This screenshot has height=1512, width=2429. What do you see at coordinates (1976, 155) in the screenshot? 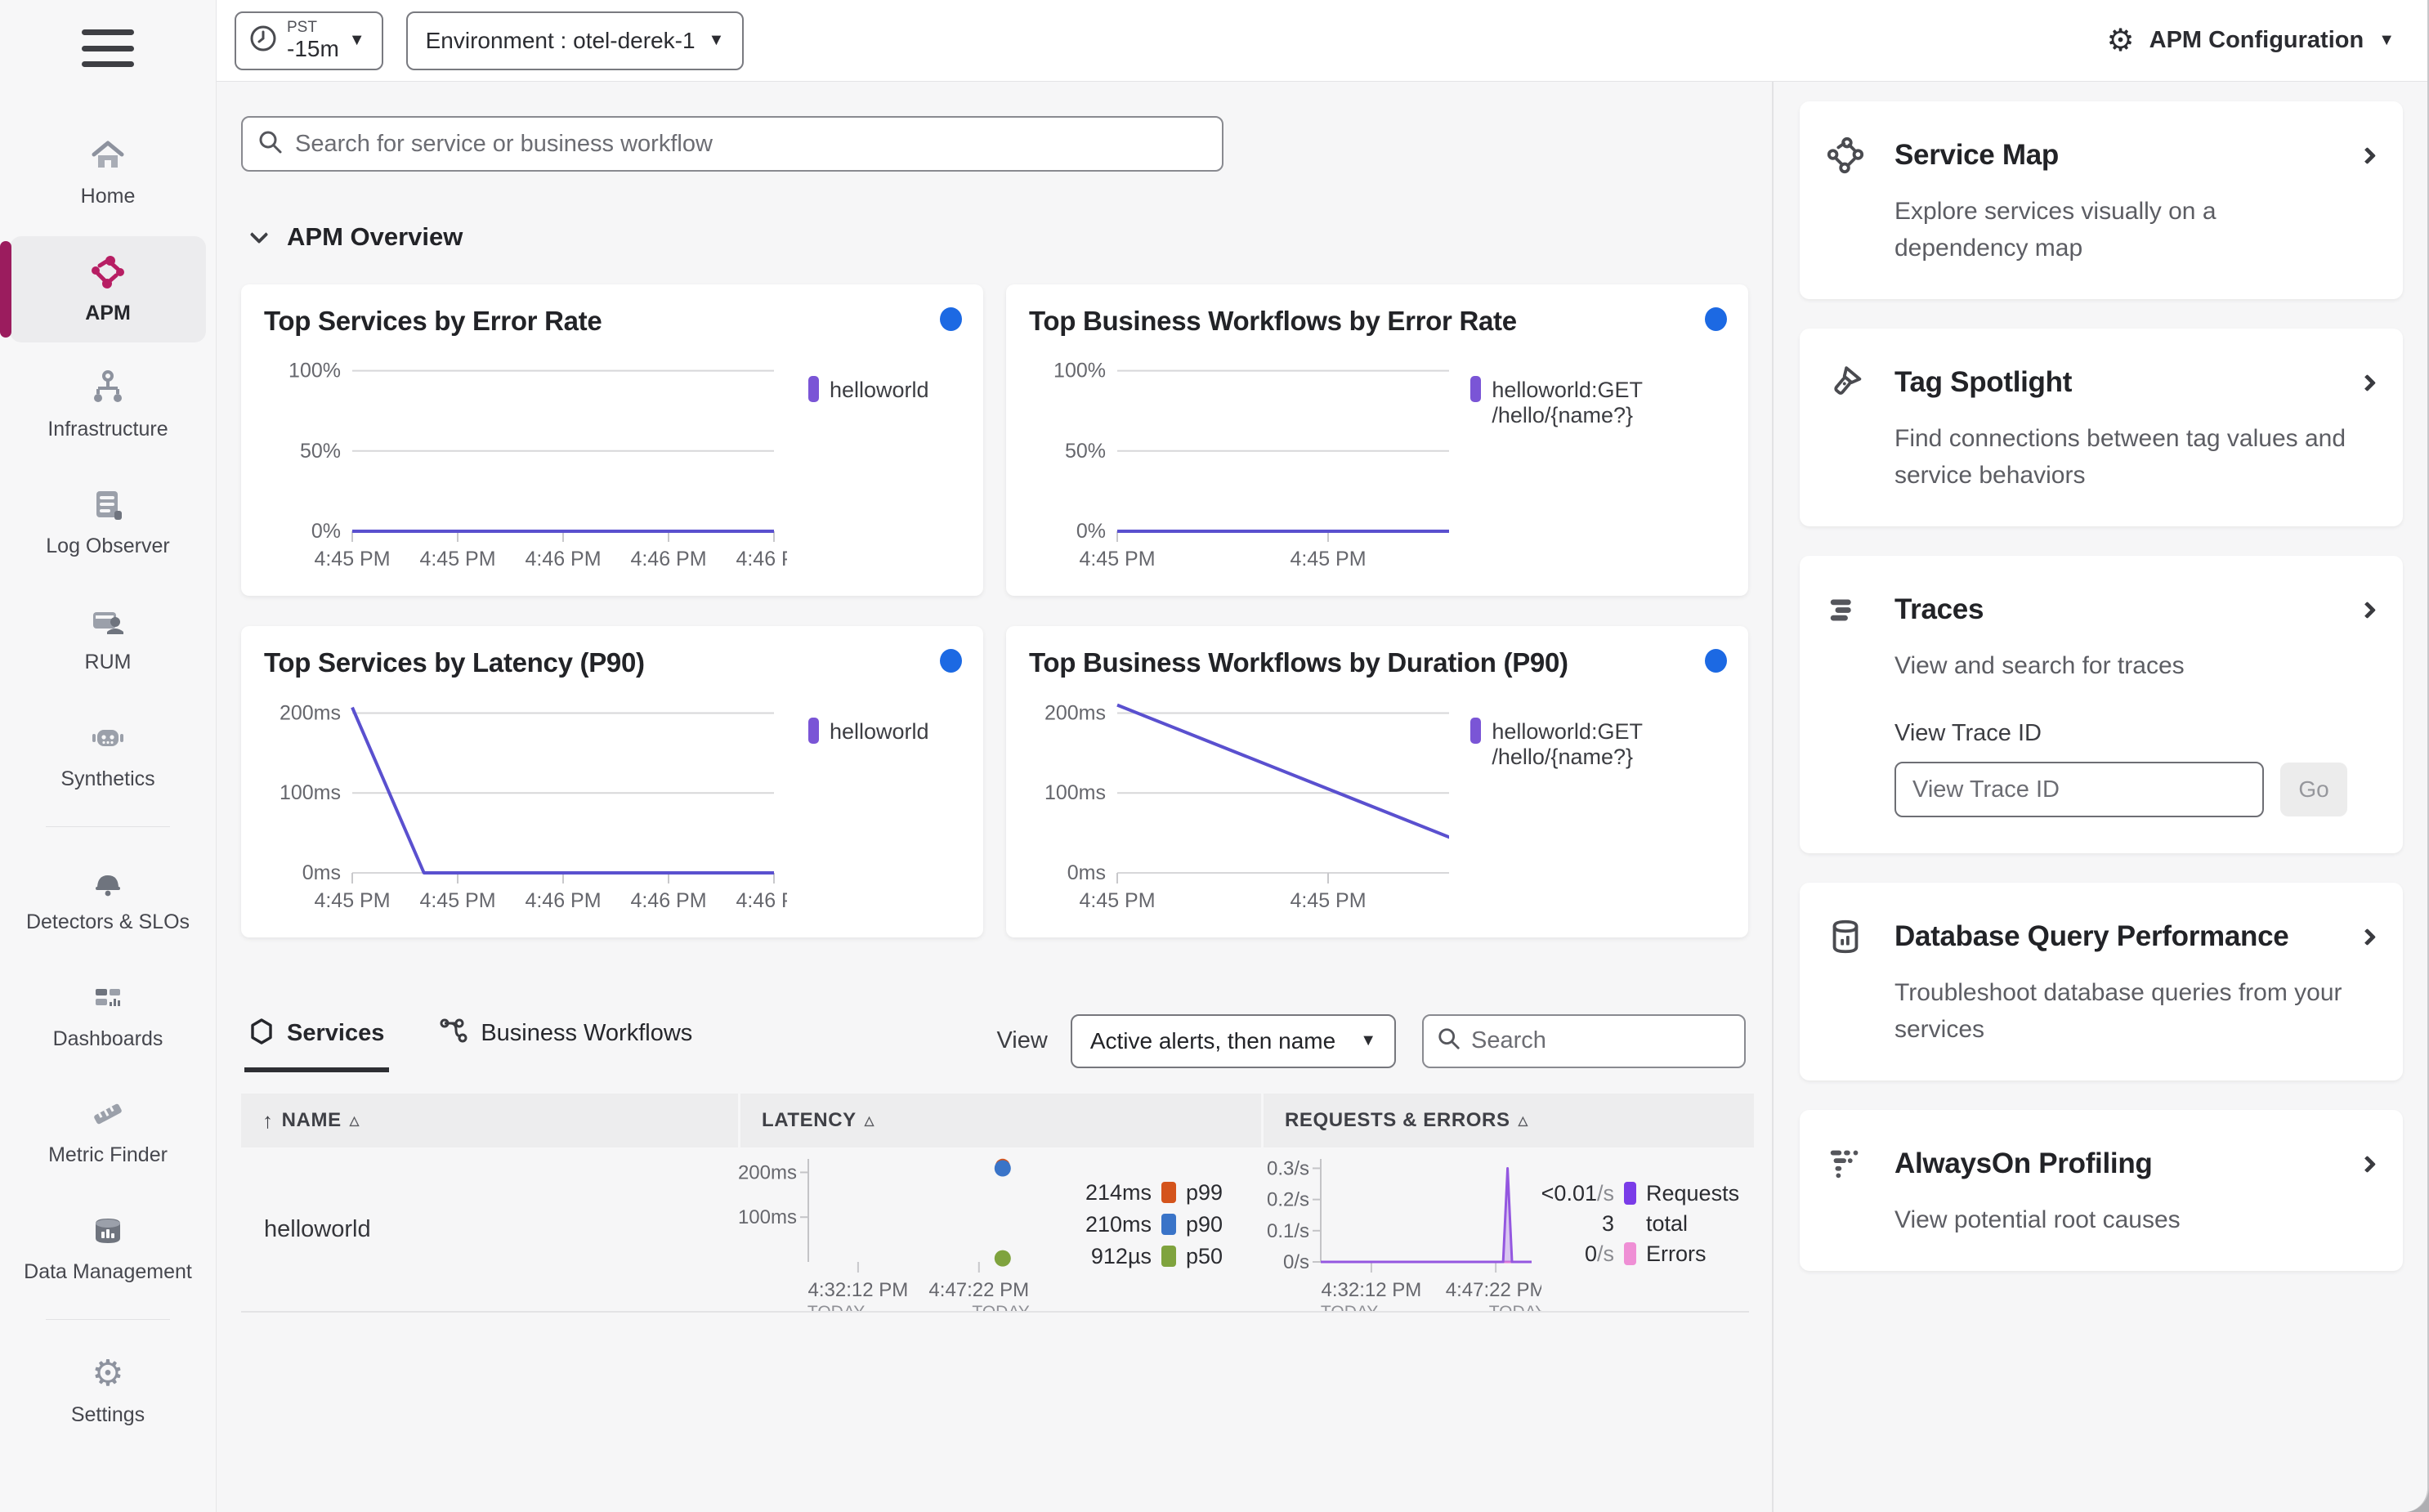
I see `card-title: Service Map` at bounding box center [1976, 155].